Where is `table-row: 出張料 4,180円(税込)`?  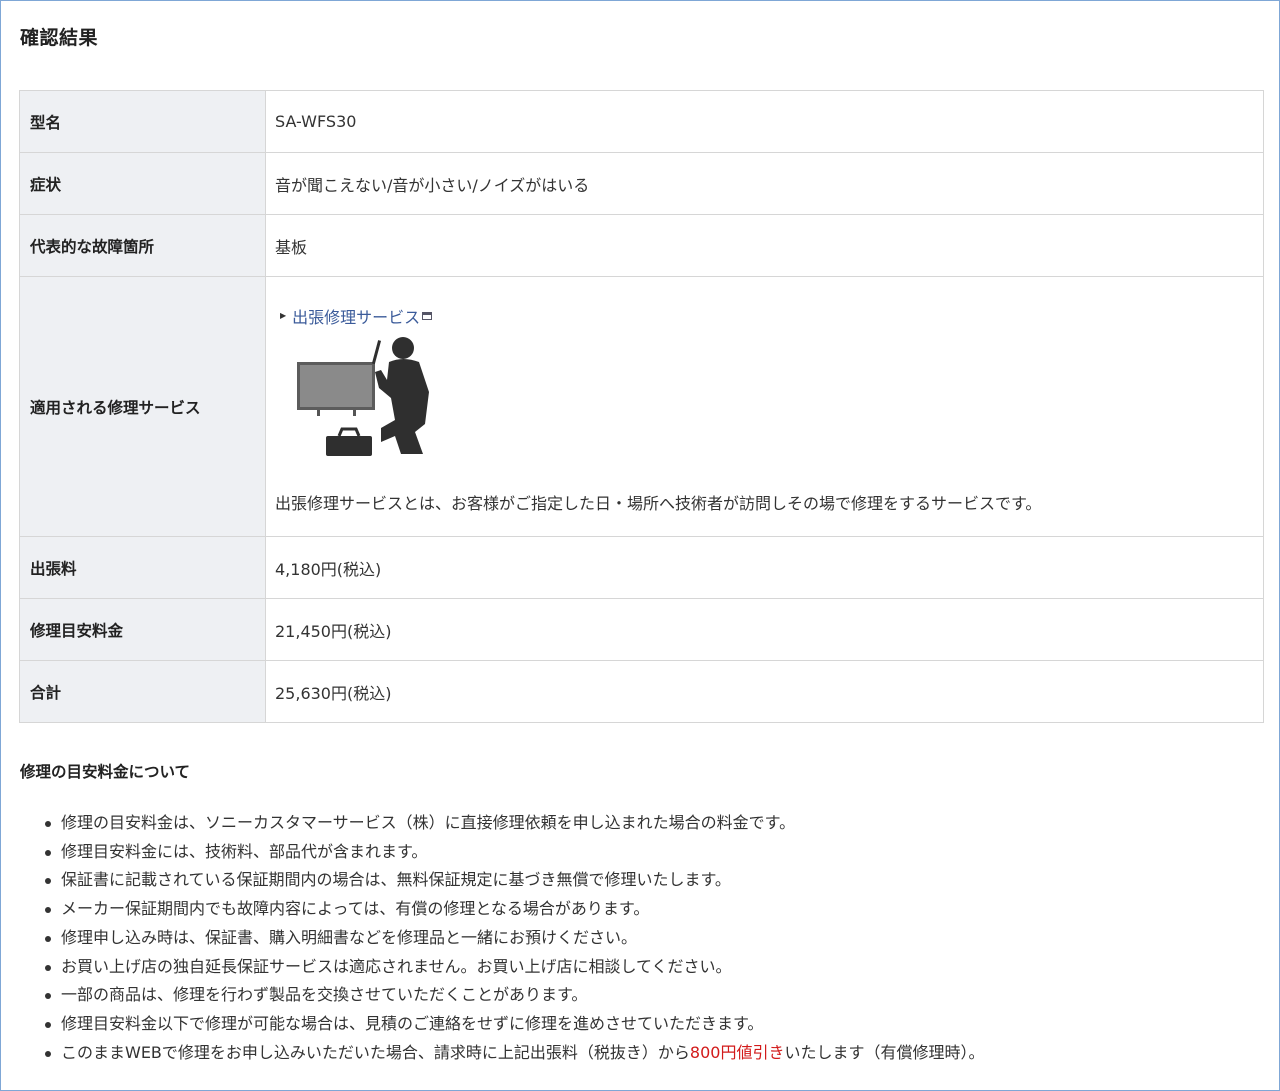 table-row: 出張料 4,180円(税込) is located at coordinates (641, 567).